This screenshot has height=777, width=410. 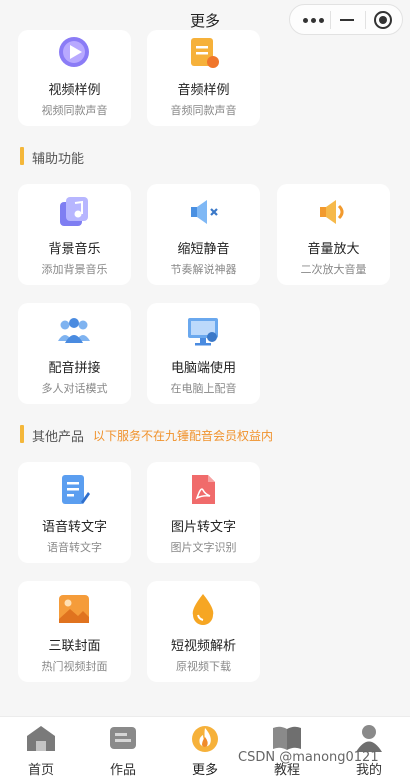 What do you see at coordinates (203, 368) in the screenshot?
I see `card-title: 电脑端使用` at bounding box center [203, 368].